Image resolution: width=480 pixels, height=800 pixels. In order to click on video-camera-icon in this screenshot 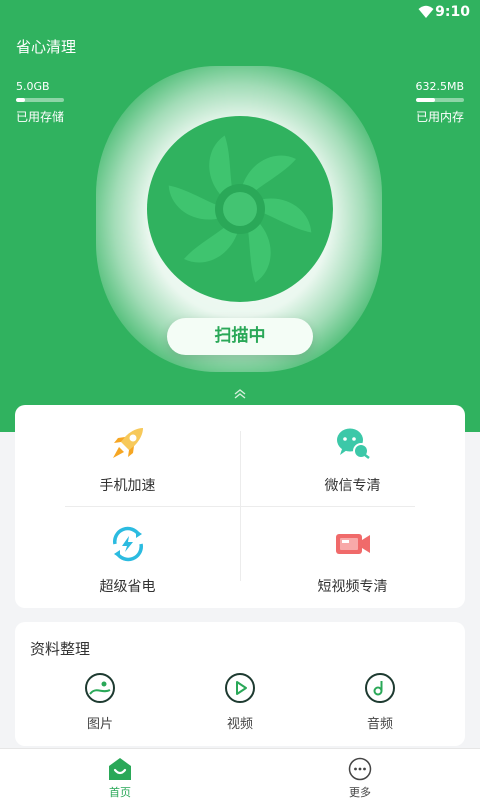, I will do `click(352, 544)`.